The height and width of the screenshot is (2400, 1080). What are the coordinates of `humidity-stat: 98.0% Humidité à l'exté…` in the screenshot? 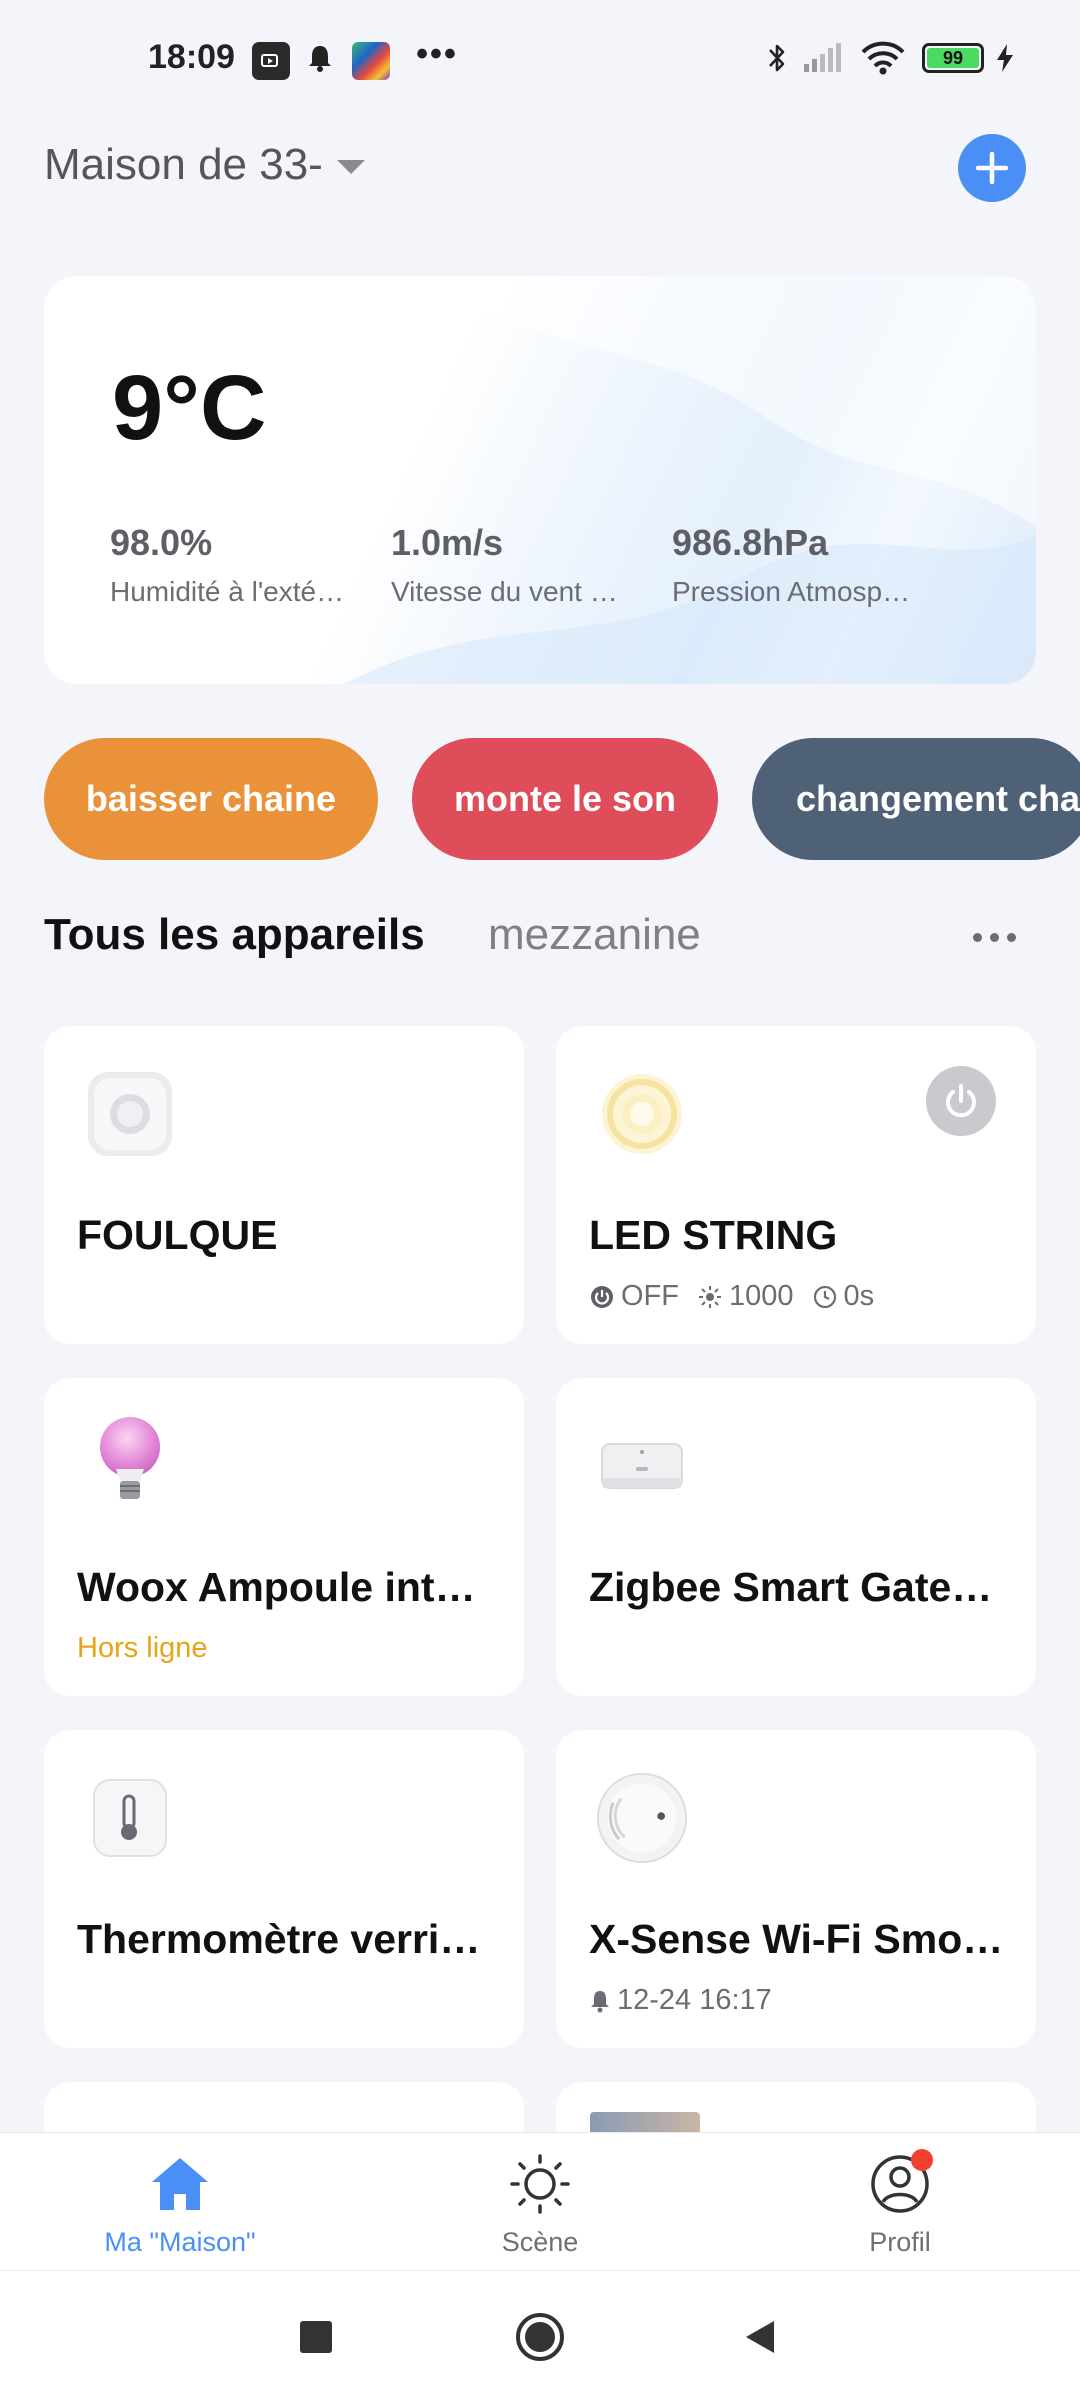 It's located at (240, 565).